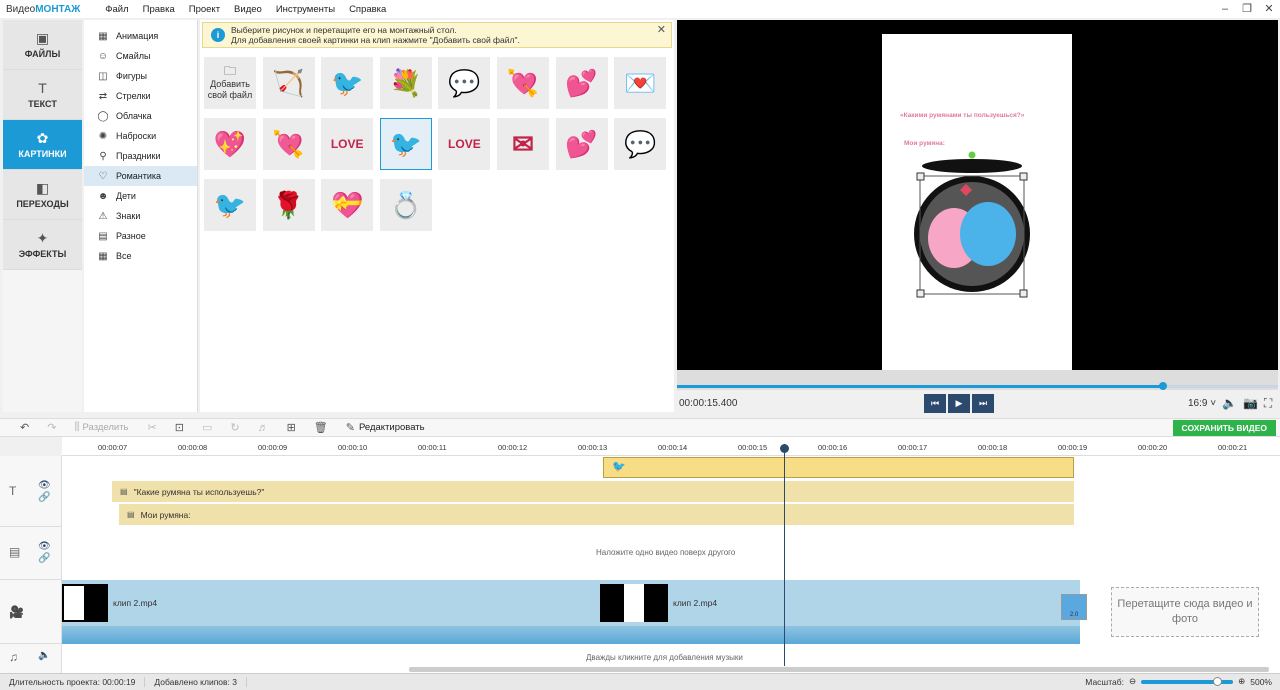 The image size is (1280, 690). I want to click on split-button: Разделить, so click(111, 427).